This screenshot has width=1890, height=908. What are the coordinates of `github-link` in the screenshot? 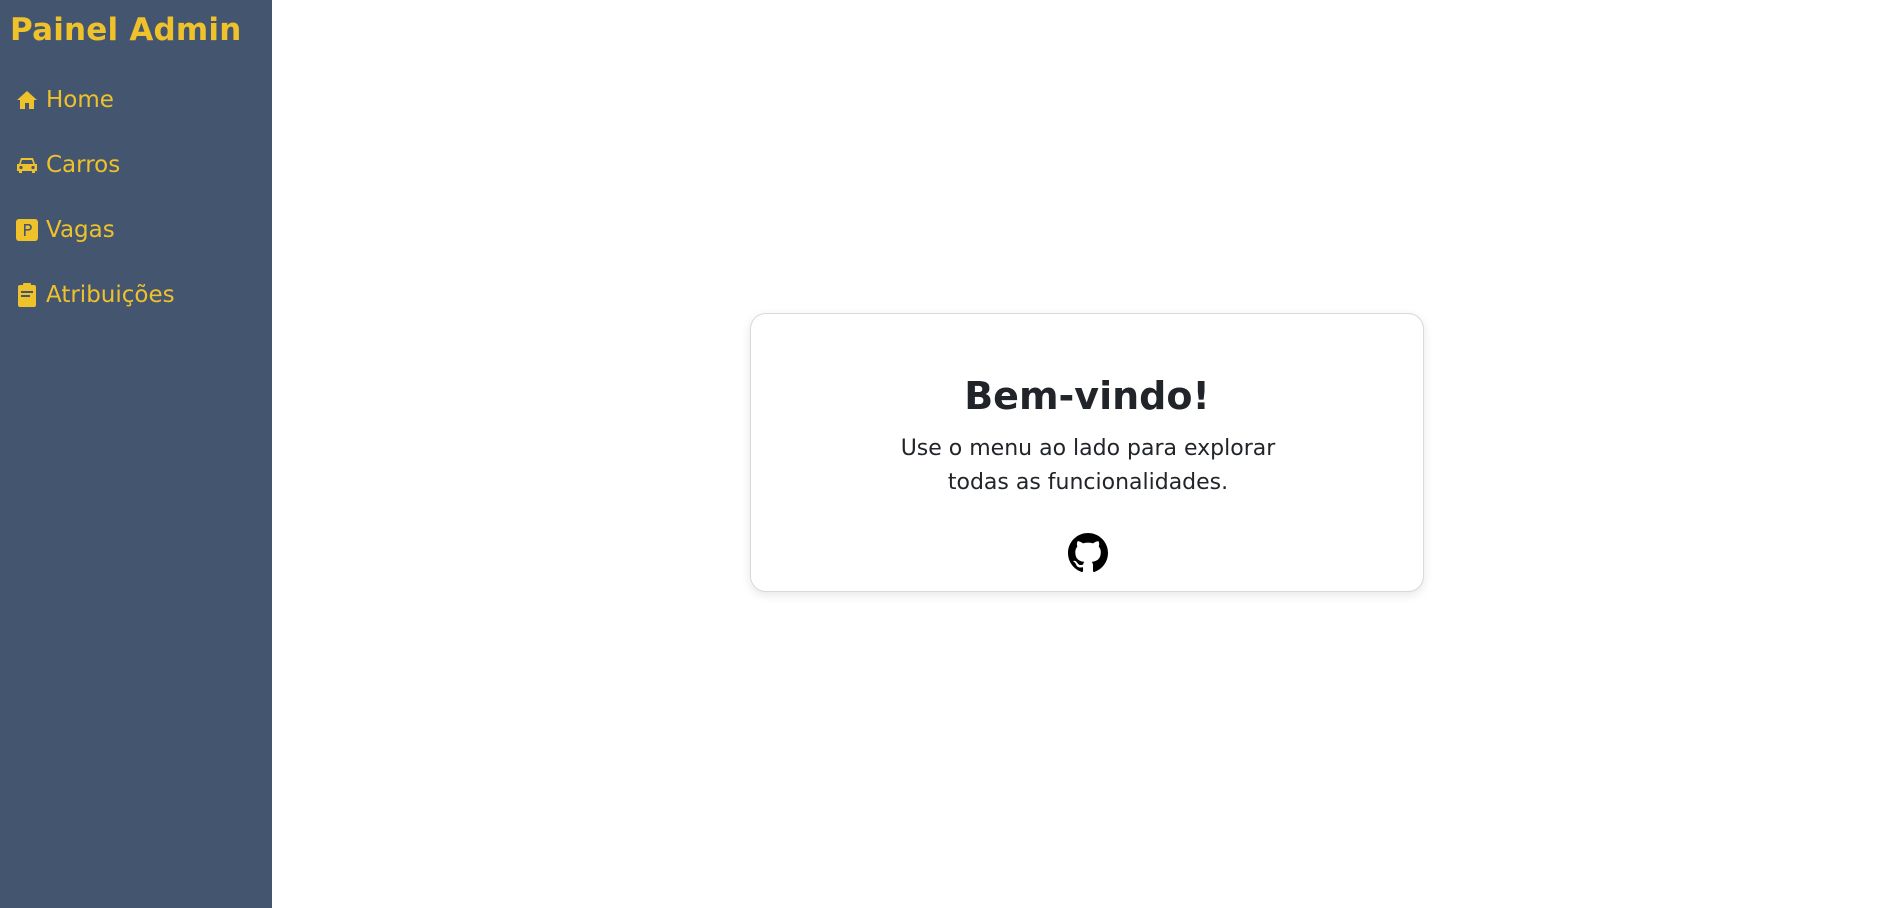 It's located at (1088, 553).